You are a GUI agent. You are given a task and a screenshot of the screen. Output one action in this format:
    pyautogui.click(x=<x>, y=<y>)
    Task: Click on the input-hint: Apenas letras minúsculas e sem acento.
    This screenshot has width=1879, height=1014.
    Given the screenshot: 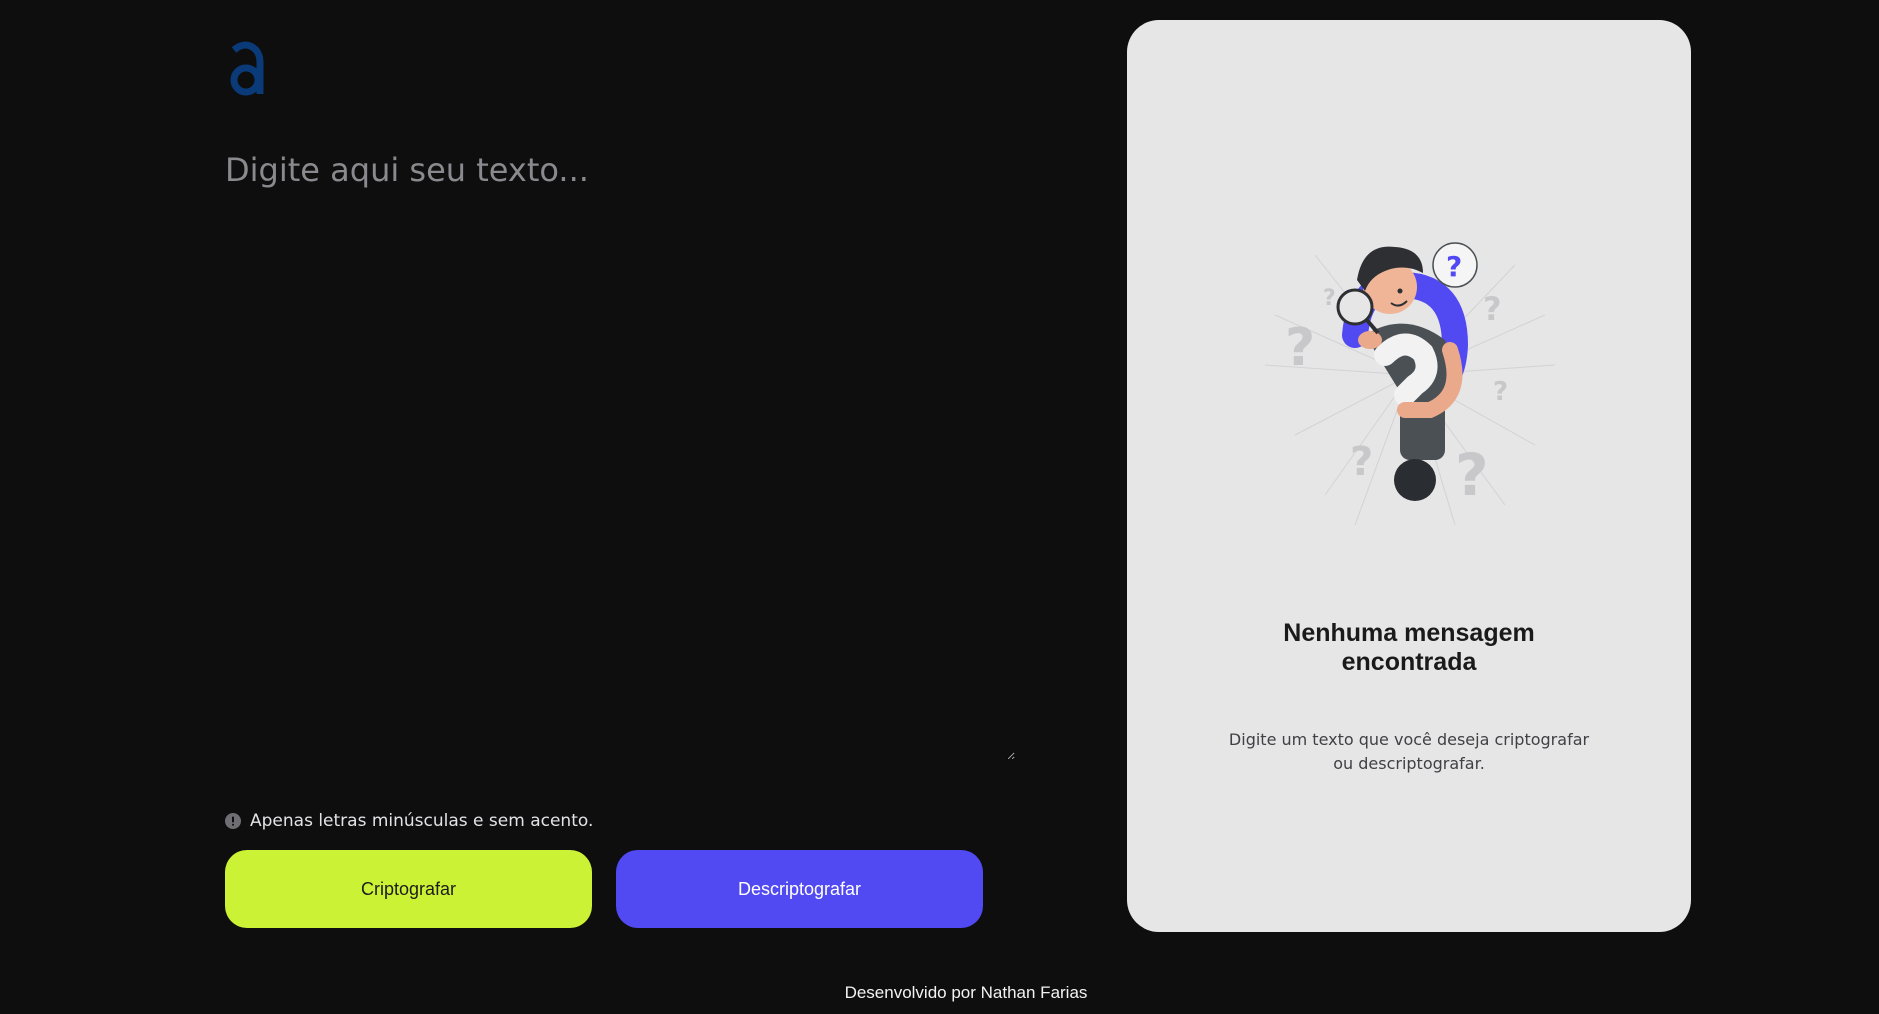 What is the action you would take?
    pyautogui.click(x=409, y=821)
    